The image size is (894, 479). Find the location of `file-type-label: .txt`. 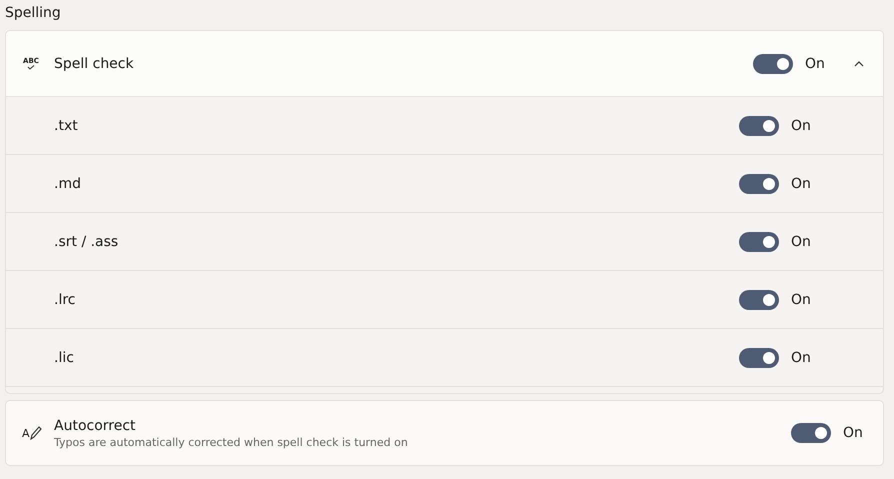

file-type-label: .txt is located at coordinates (66, 126).